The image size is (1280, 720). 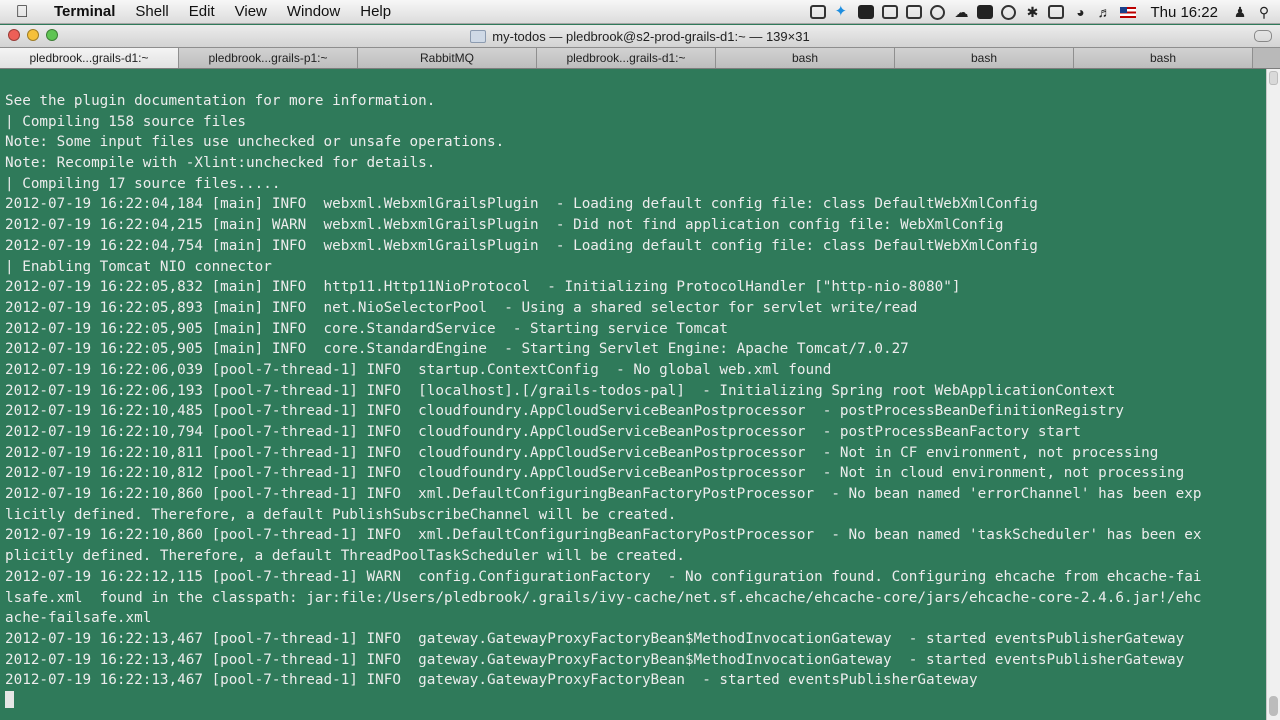 I want to click on user-icon: ♟, so click(x=1240, y=12).